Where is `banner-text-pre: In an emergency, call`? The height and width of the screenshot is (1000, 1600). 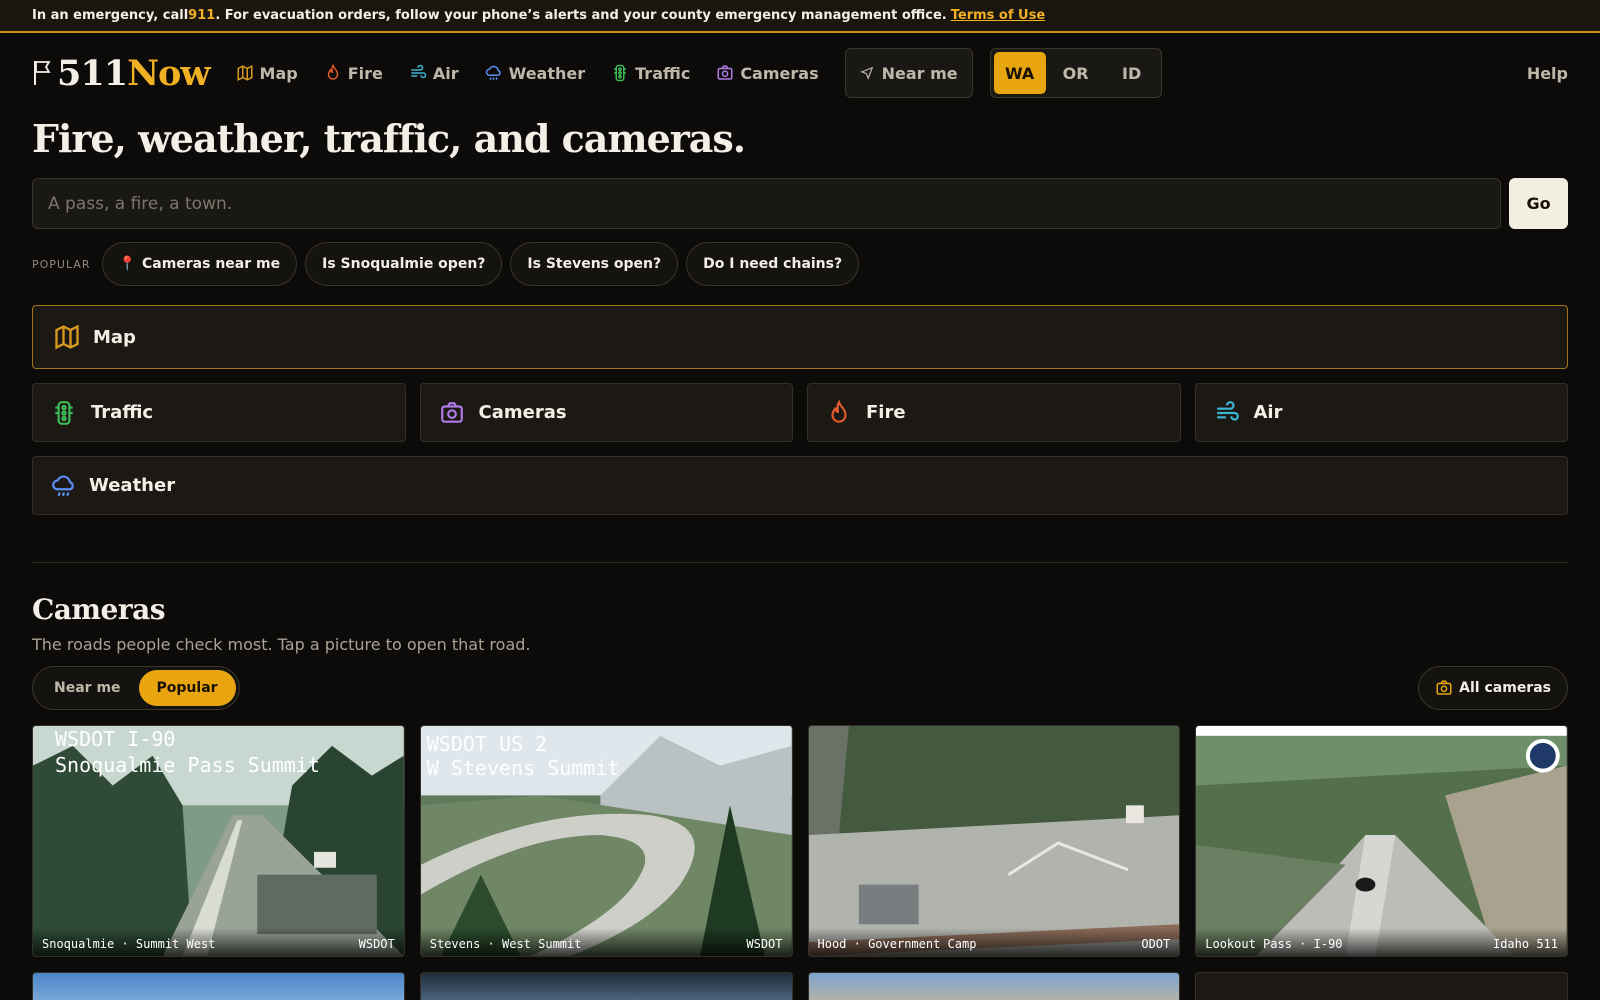 banner-text-pre: In an emergency, call is located at coordinates (110, 15).